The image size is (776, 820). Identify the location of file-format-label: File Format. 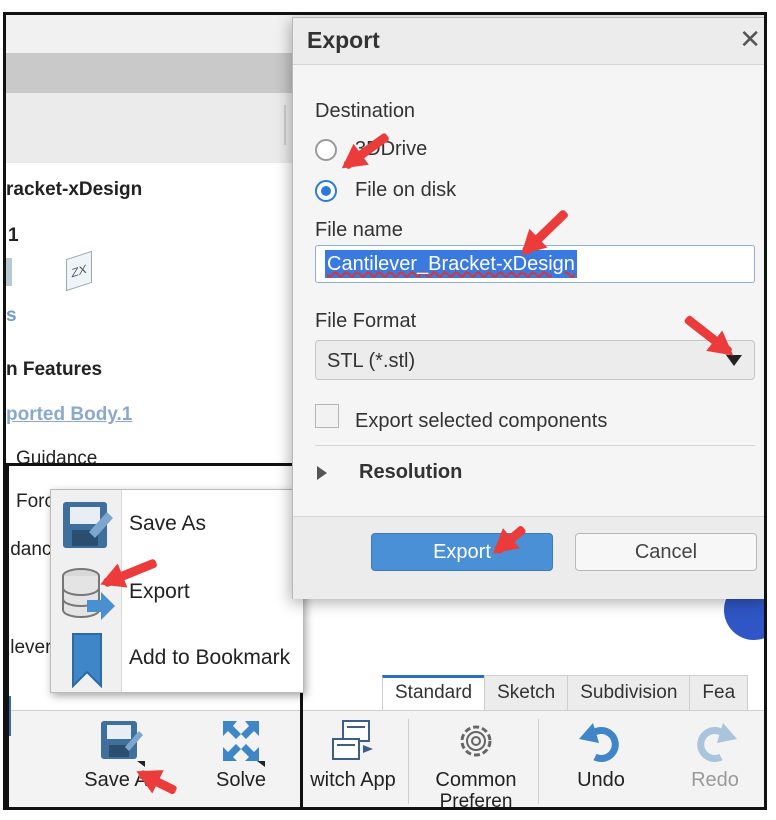
(366, 321).